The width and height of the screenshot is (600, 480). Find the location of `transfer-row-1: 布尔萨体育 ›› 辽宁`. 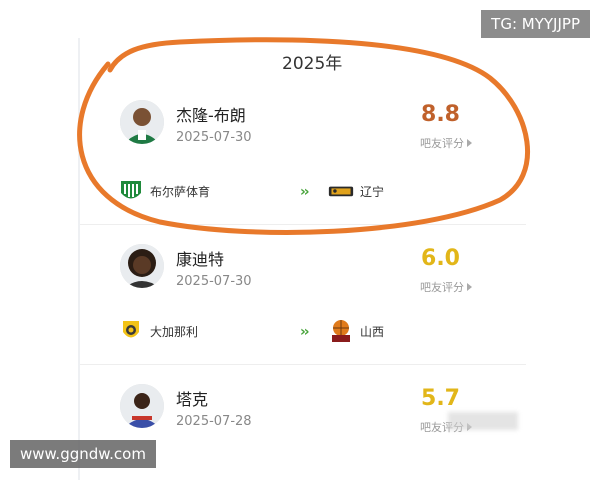

transfer-row-1: 布尔萨体育 ›› 辽宁 is located at coordinates (305, 193).